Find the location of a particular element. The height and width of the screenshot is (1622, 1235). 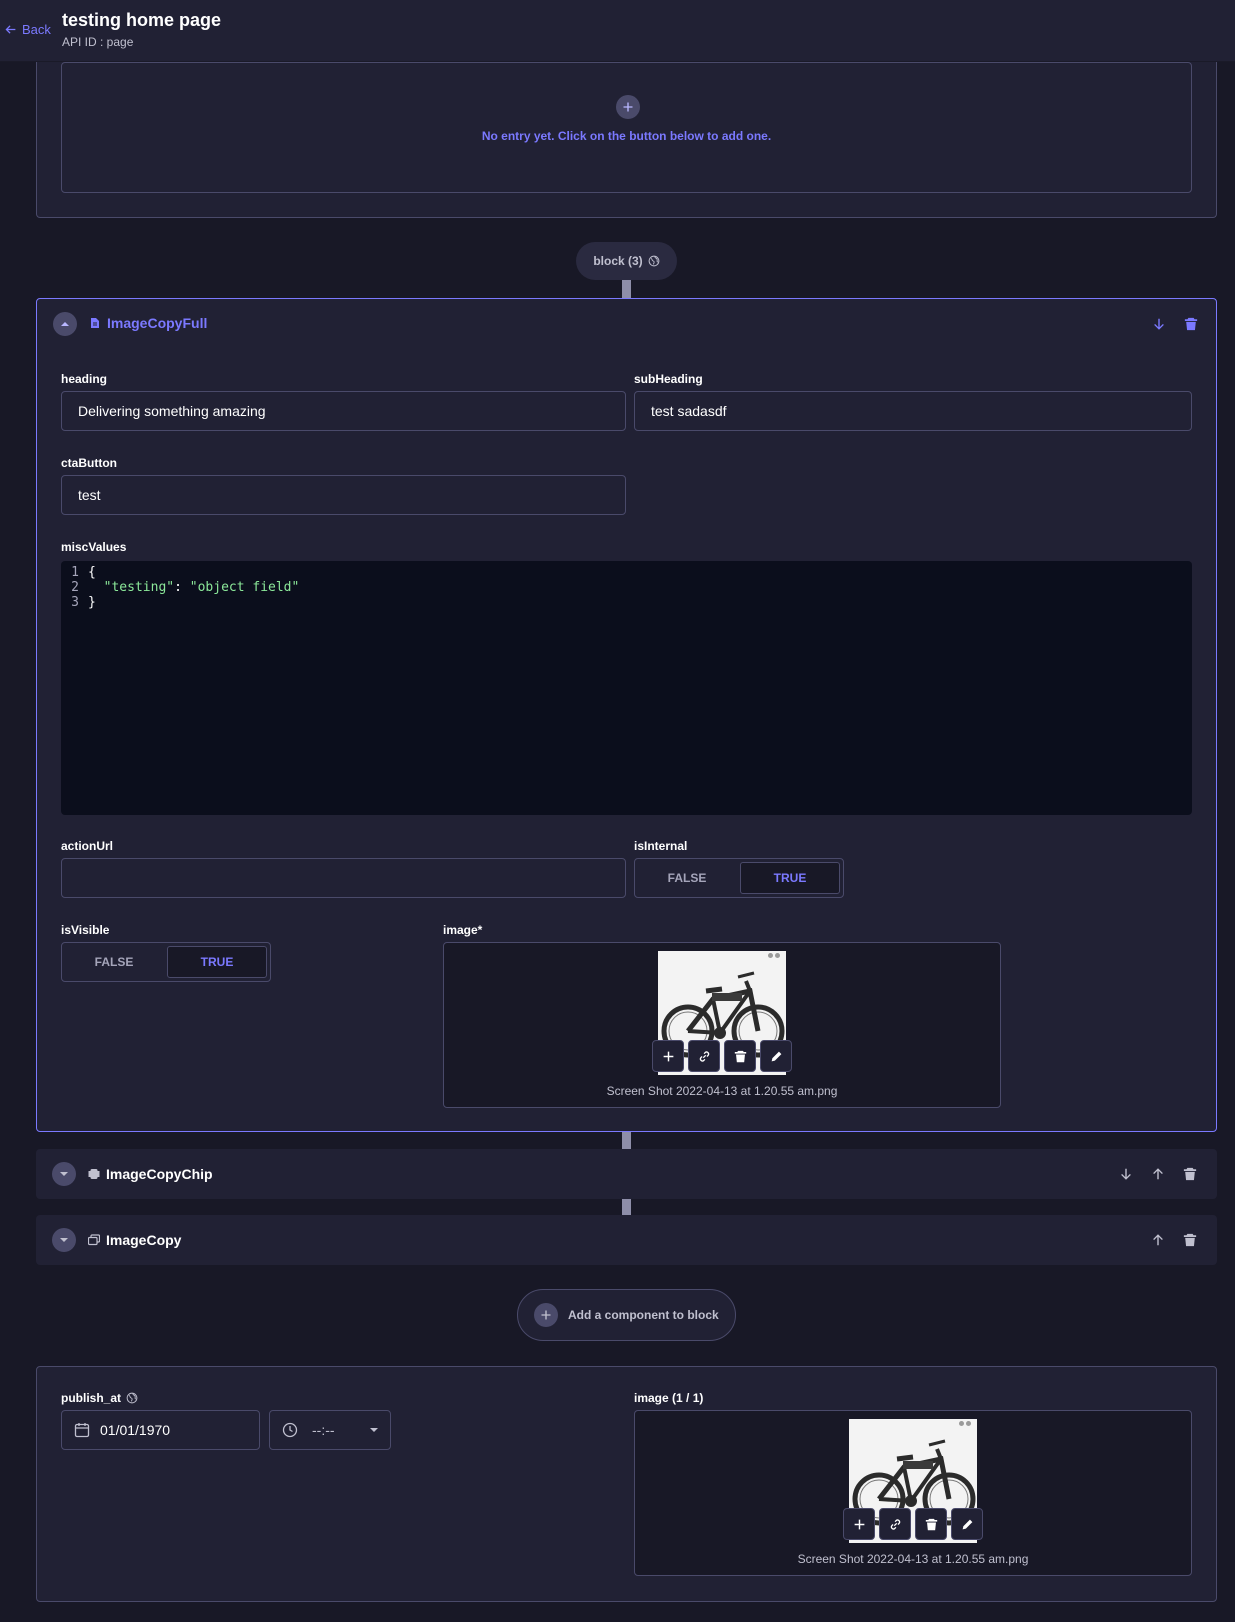

heading-input: Delivering something amazing is located at coordinates (343, 411).